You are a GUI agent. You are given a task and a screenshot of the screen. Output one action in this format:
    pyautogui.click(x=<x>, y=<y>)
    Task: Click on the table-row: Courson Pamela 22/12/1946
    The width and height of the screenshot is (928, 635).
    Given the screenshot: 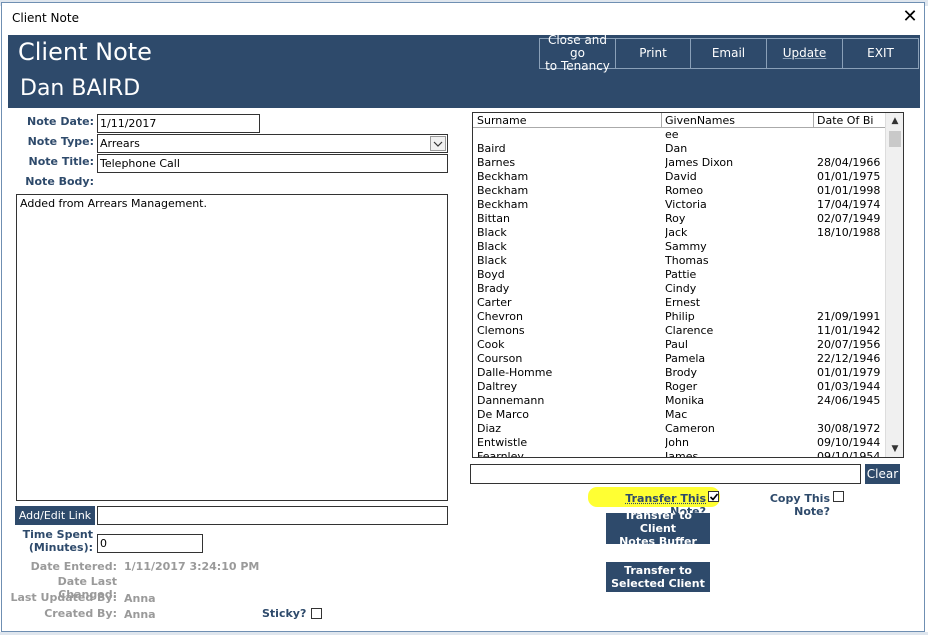 What is the action you would take?
    pyautogui.click(x=679, y=359)
    